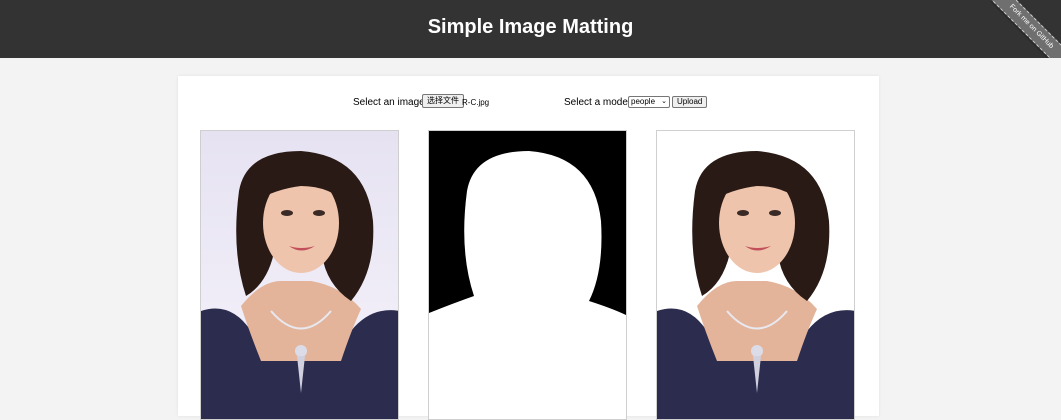 This screenshot has height=420, width=1061. I want to click on alpha-matte-image, so click(527, 275).